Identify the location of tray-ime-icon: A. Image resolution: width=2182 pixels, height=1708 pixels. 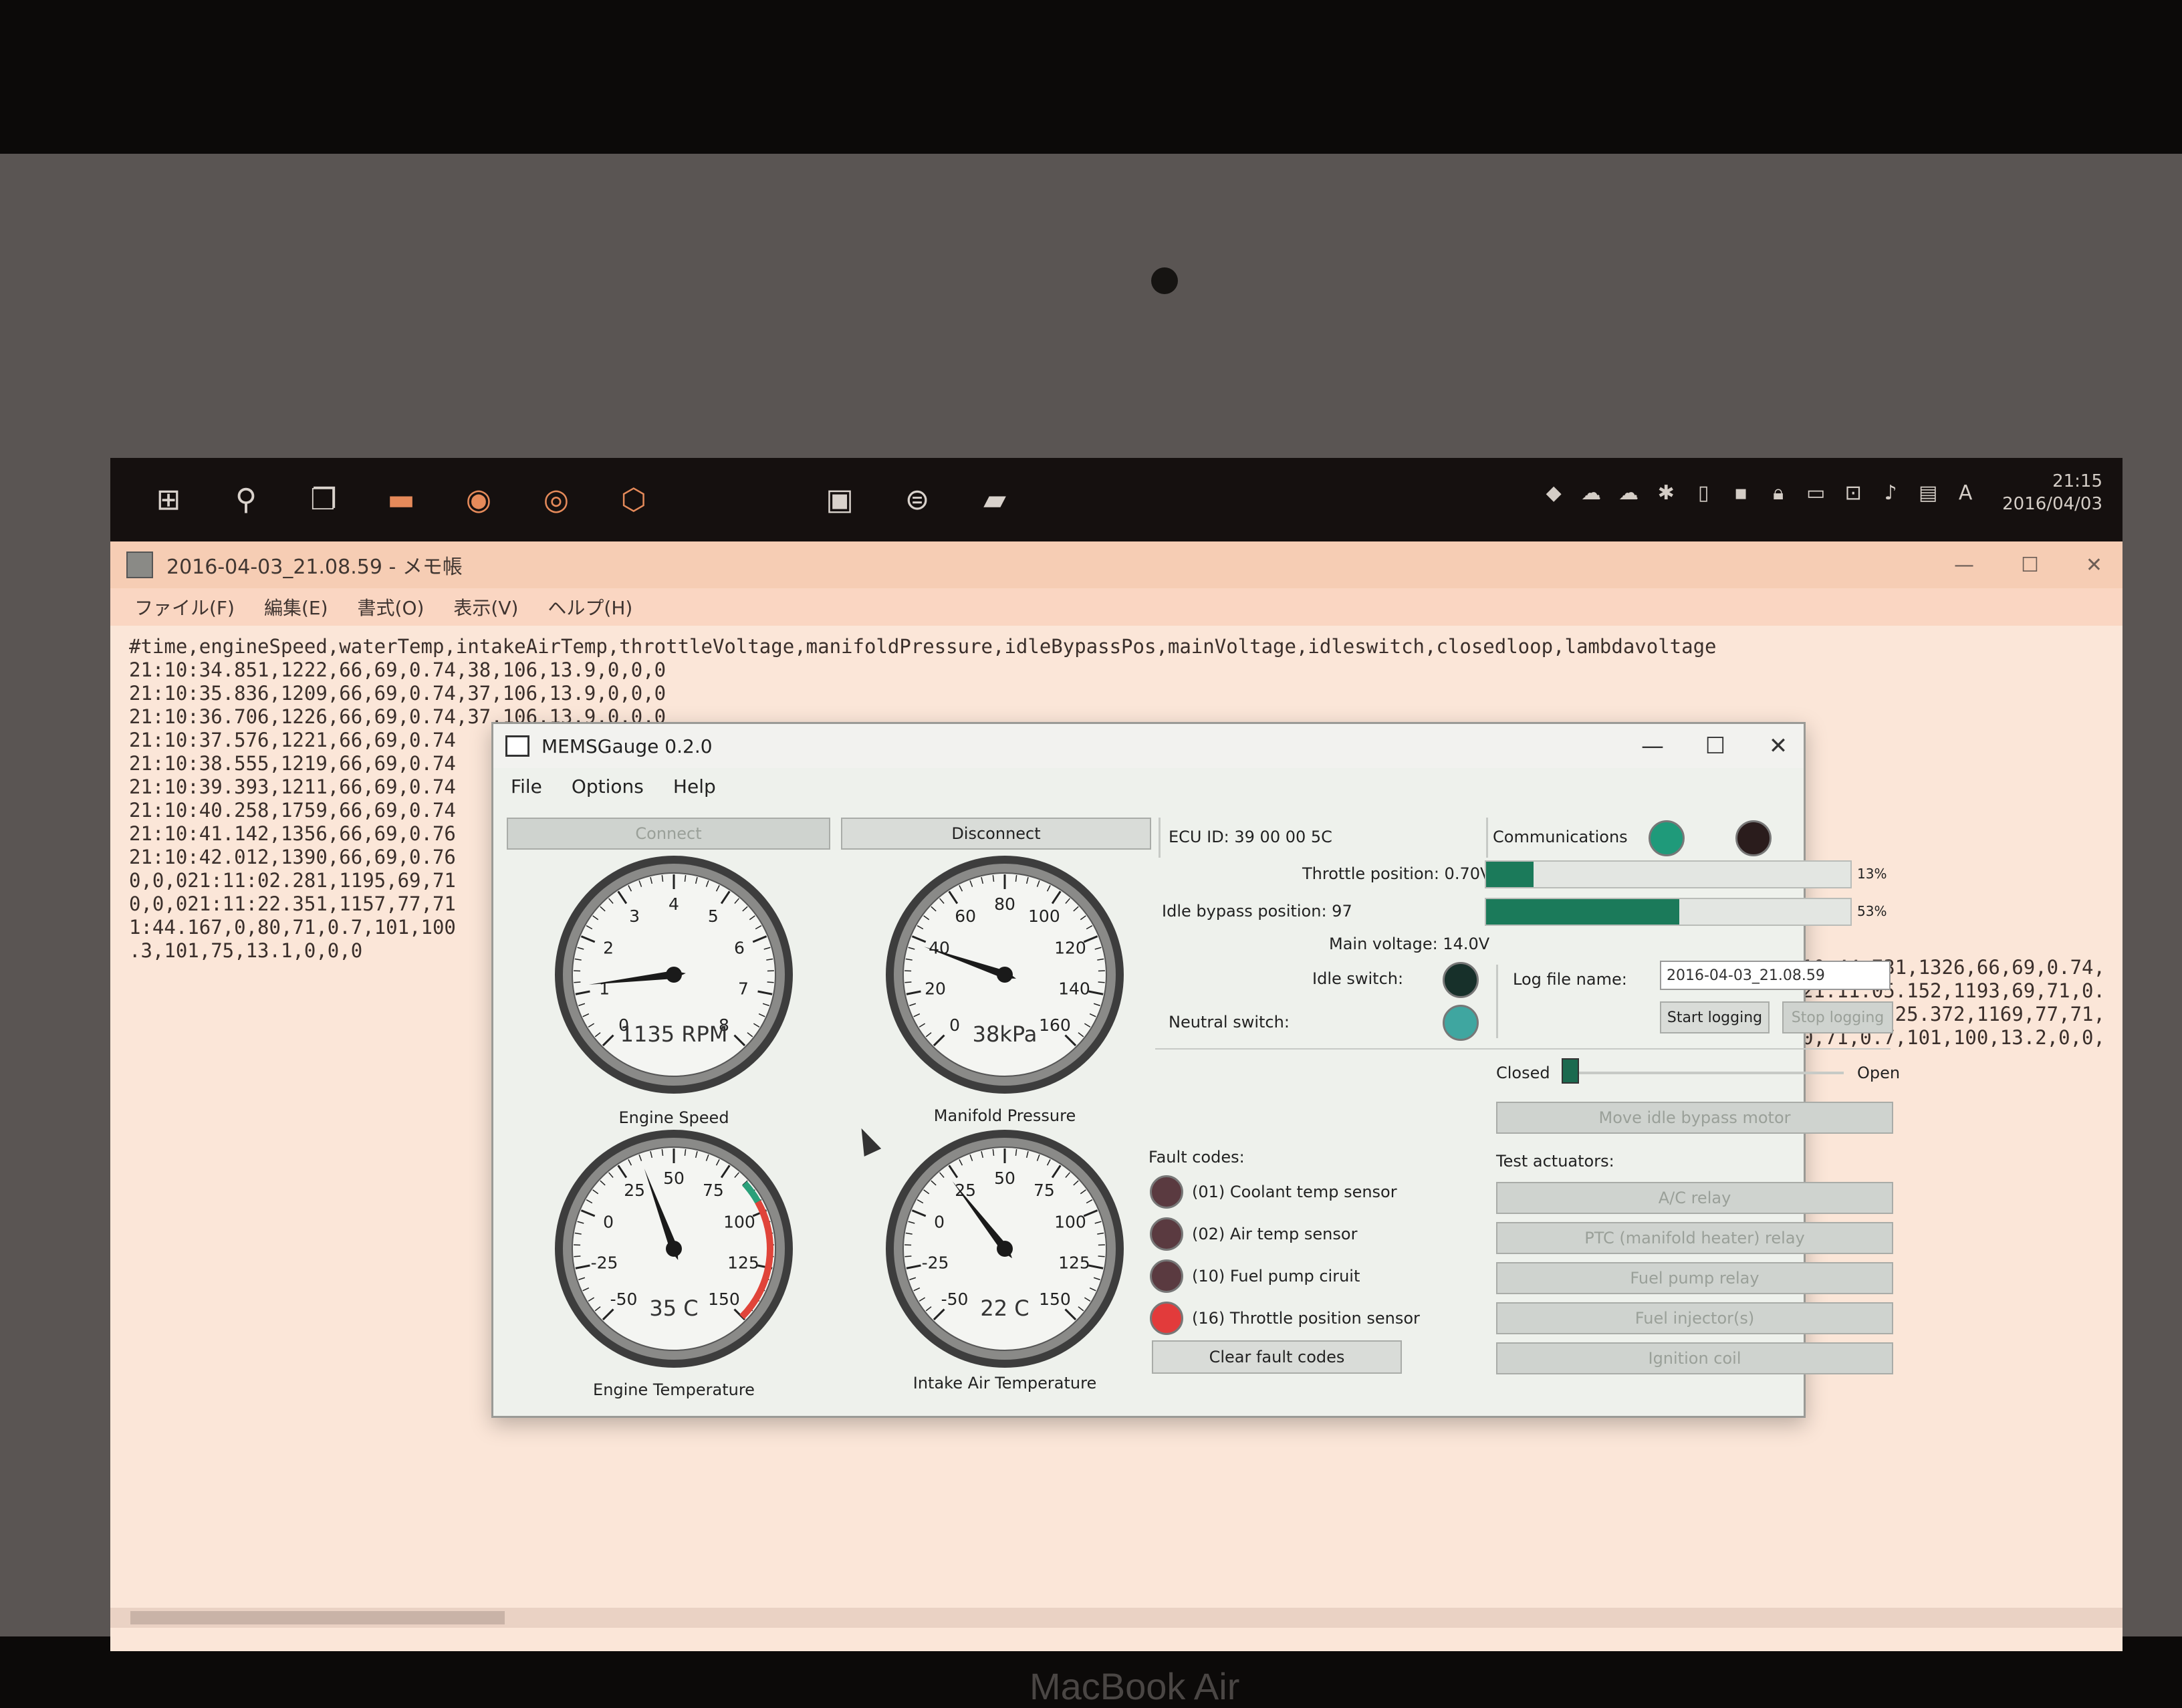
(1965, 493).